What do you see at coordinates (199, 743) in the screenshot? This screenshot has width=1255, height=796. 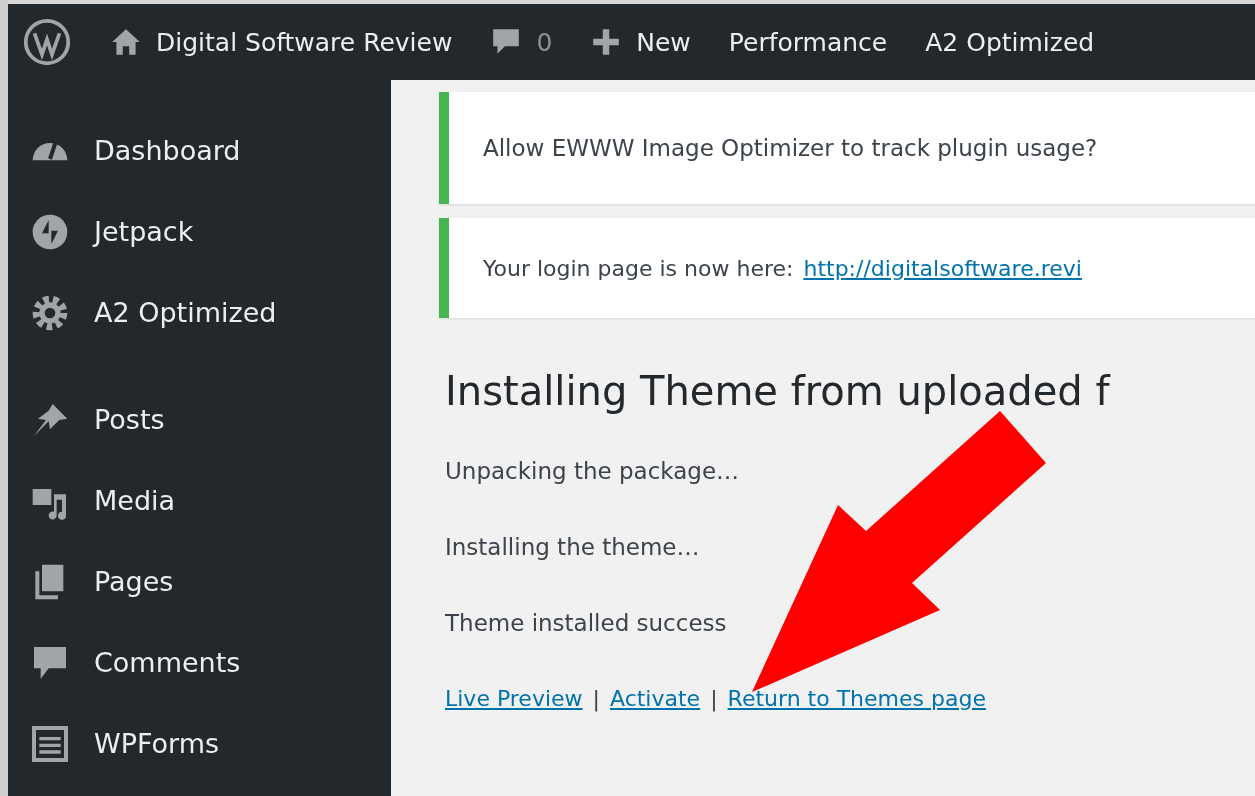 I see `sidebar-item: WPForms` at bounding box center [199, 743].